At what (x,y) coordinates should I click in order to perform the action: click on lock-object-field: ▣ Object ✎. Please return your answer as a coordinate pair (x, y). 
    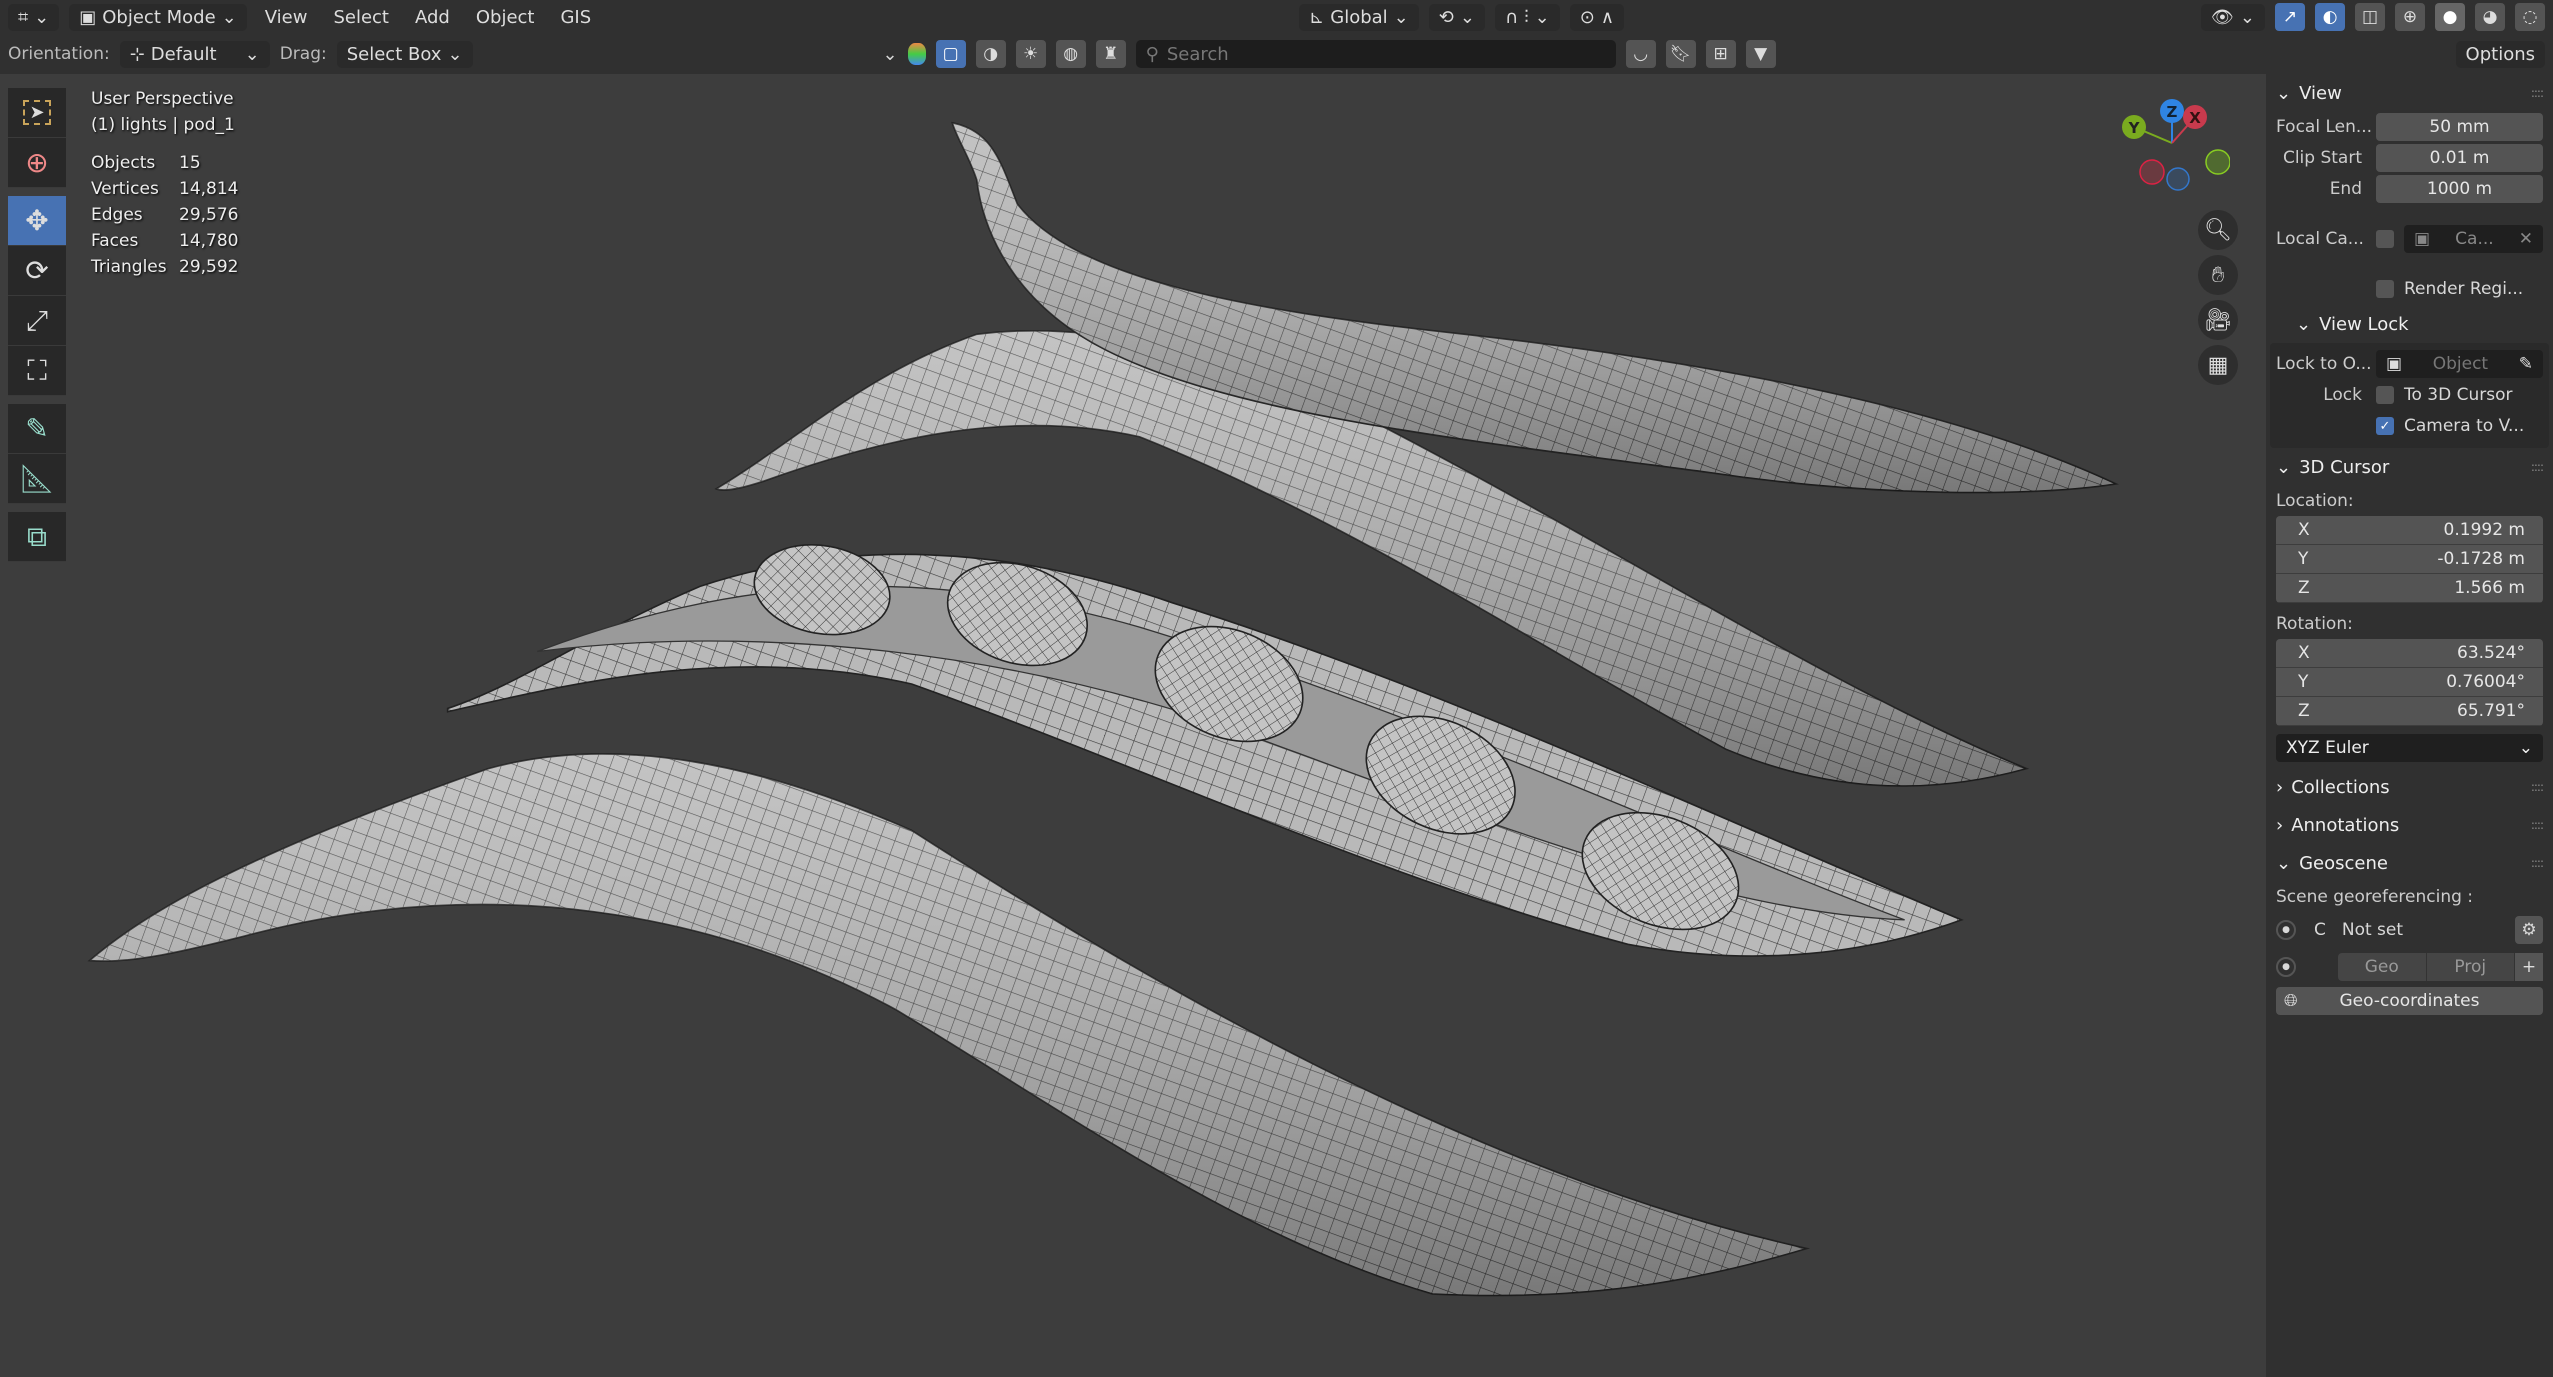
    Looking at the image, I should click on (2459, 364).